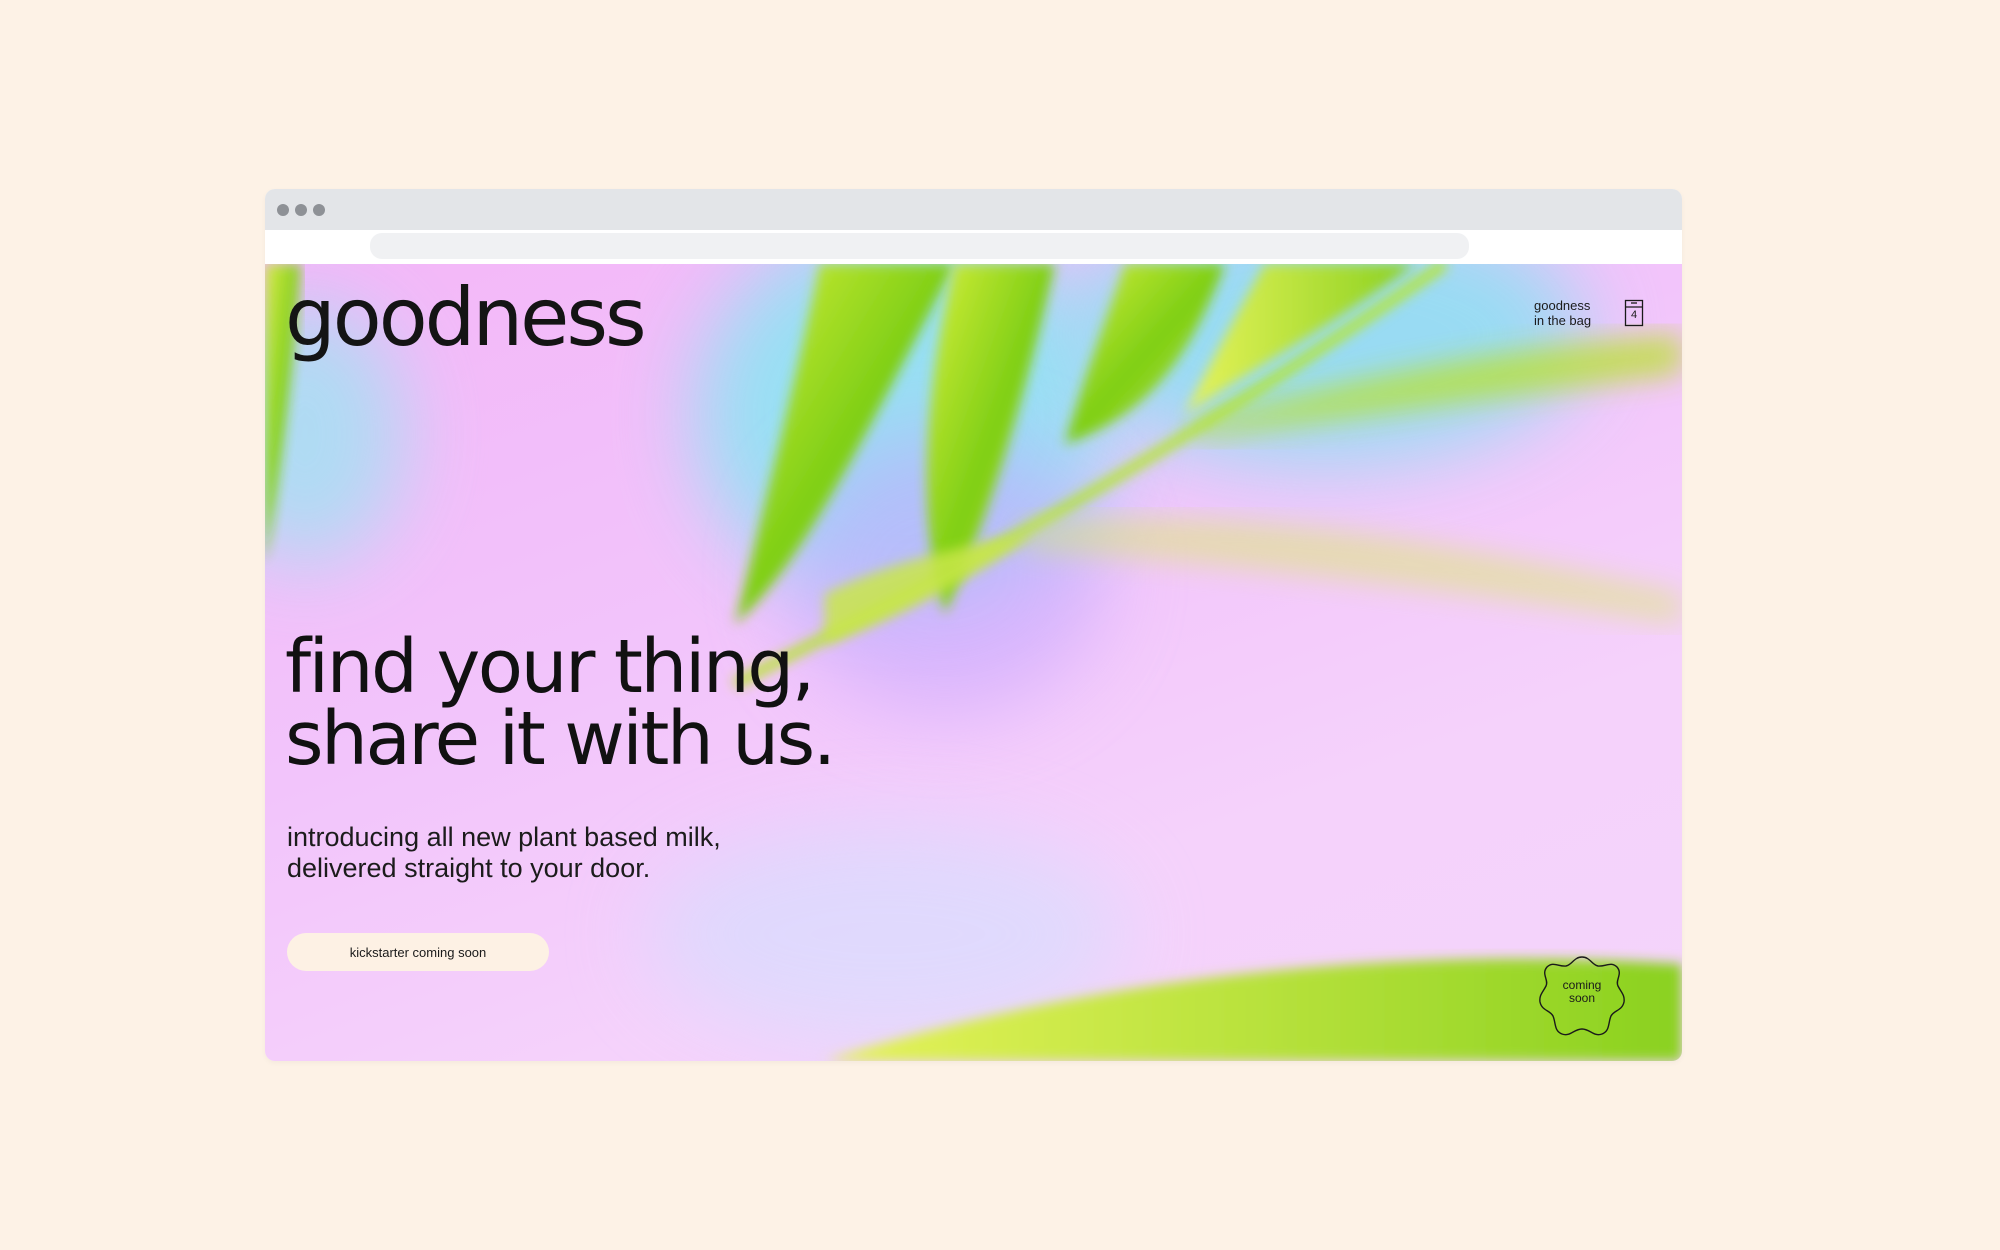  I want to click on bag-count: 4, so click(1634, 315).